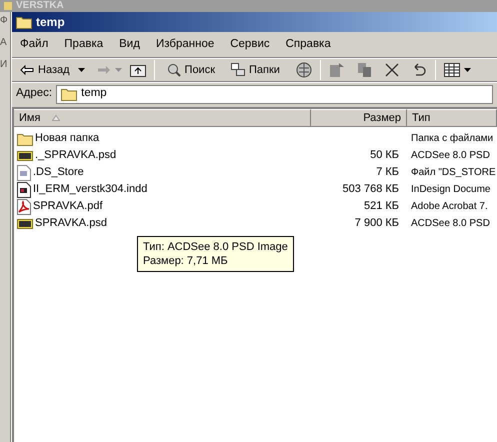  Describe the element at coordinates (40, 6) in the screenshot. I see `window-title: VERSTKA` at that location.